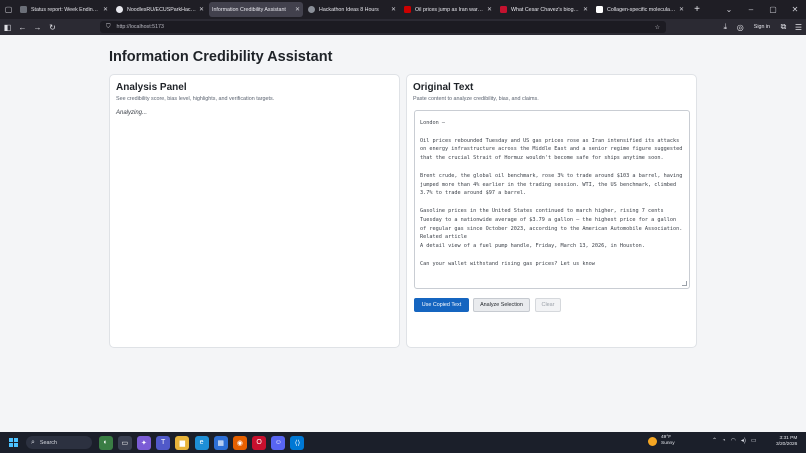 The width and height of the screenshot is (806, 453). I want to click on tab-favicon-icon, so click(23, 9).